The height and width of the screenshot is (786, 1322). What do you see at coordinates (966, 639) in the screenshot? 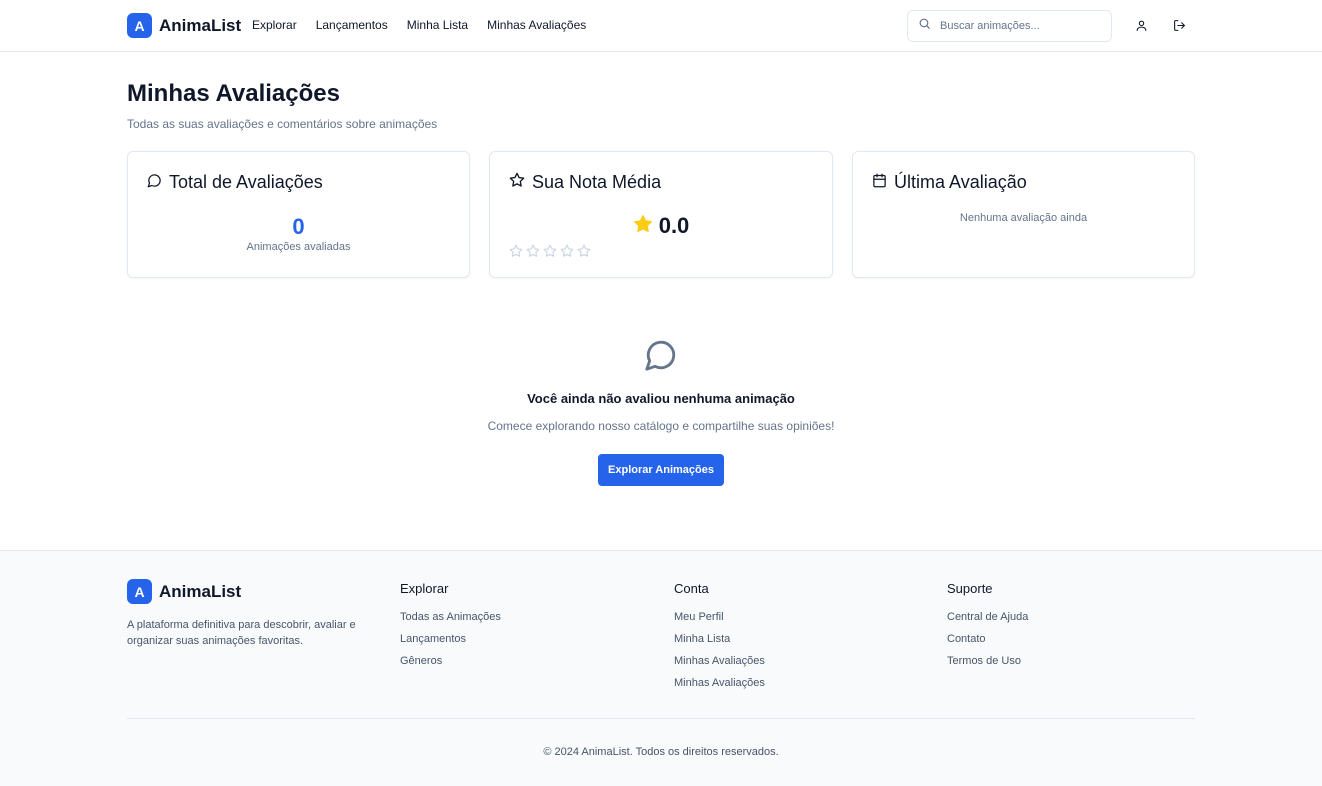
I see `footer-link: Contato` at bounding box center [966, 639].